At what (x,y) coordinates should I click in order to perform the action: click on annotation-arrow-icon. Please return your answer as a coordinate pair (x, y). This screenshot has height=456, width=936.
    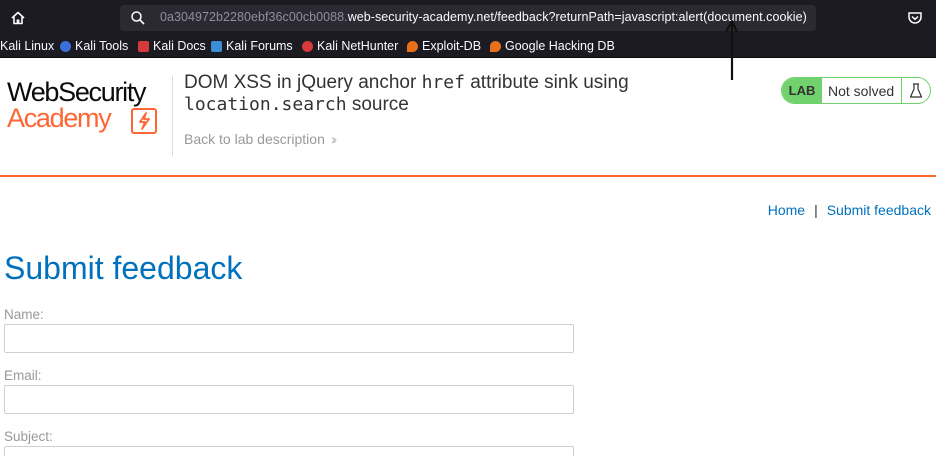
    Looking at the image, I should click on (732, 50).